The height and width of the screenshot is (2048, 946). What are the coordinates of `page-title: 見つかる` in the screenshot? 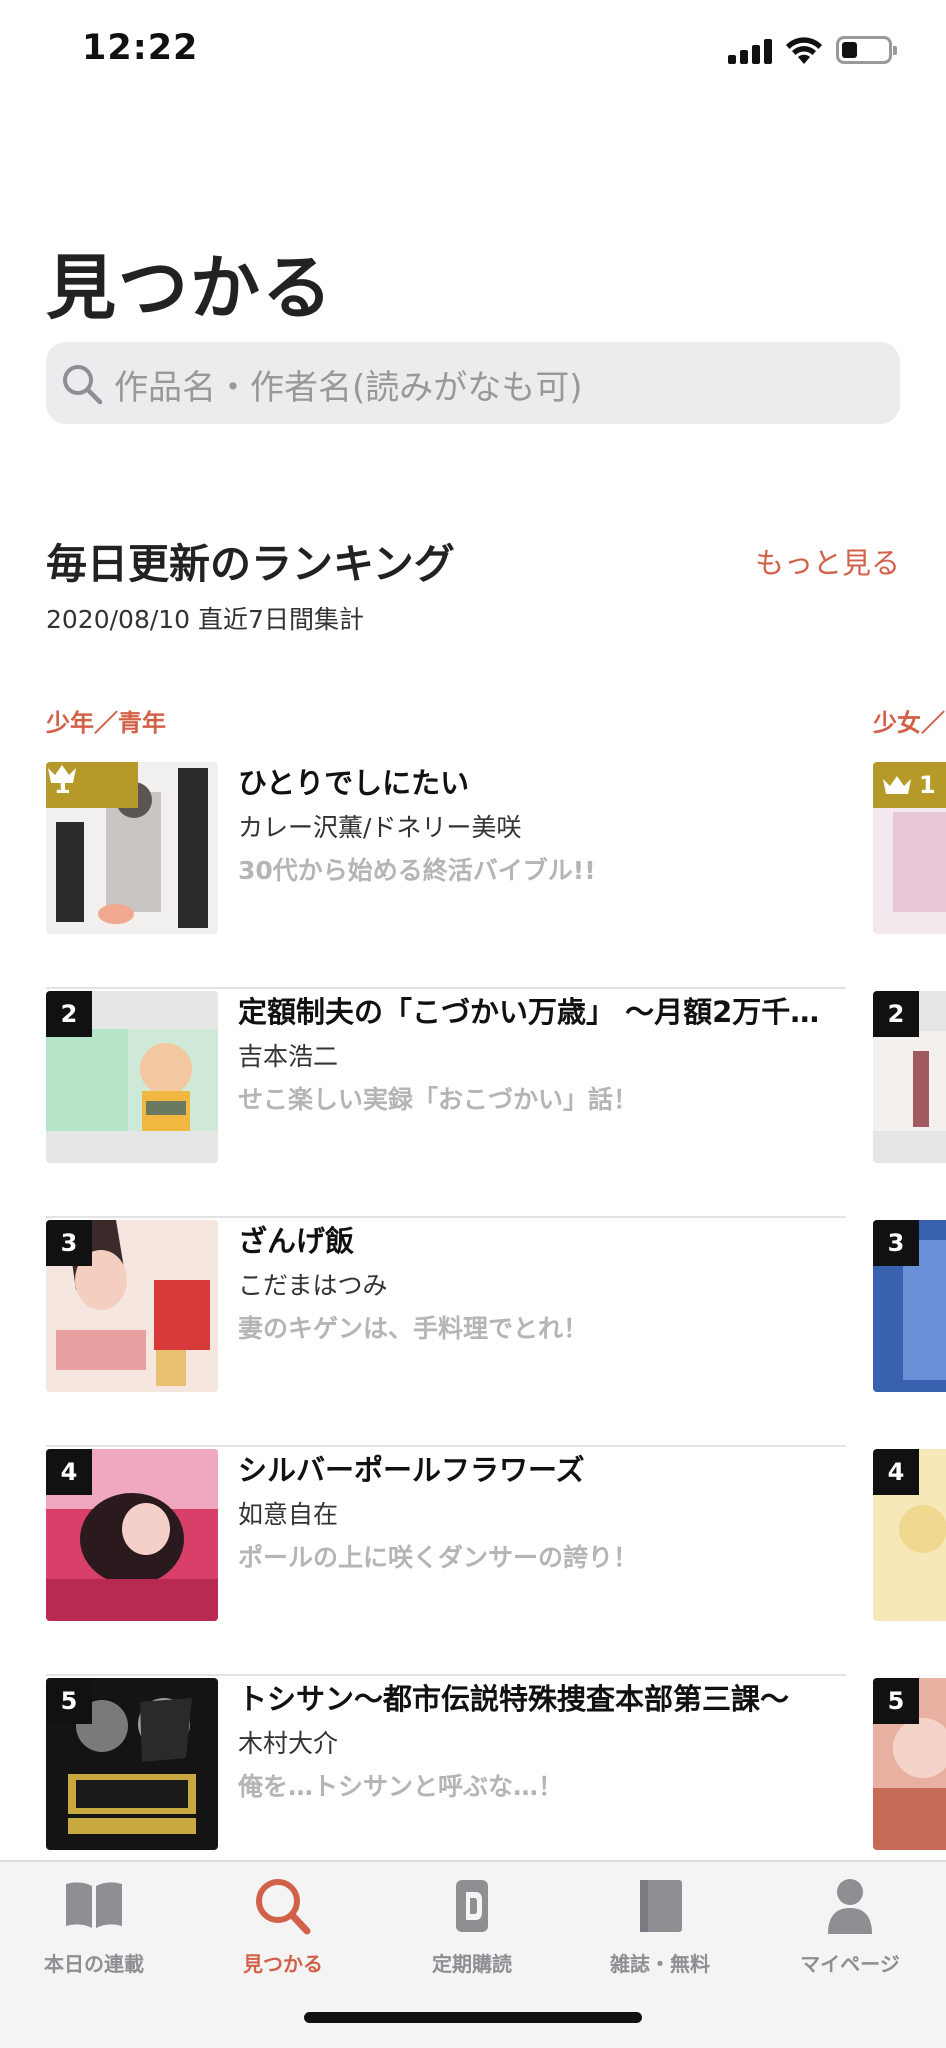 It's located at (190, 288).